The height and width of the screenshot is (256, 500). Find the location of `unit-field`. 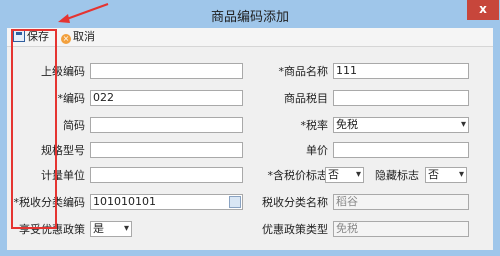

unit-field is located at coordinates (166, 175).